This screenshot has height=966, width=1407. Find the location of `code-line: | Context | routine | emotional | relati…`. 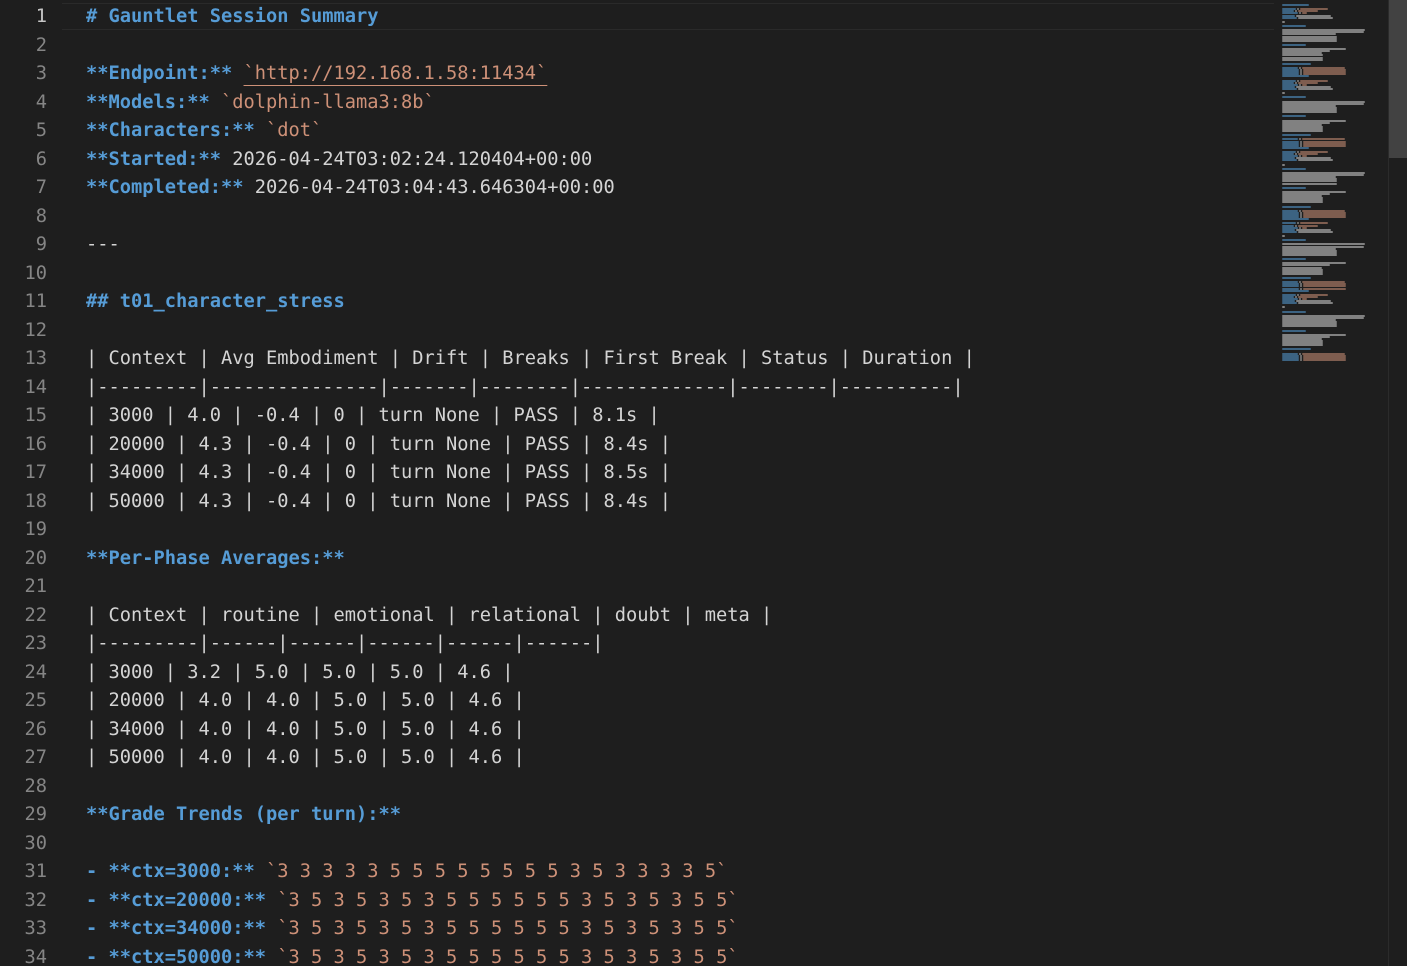

code-line: | Context | routine | emotional | relati… is located at coordinates (429, 616).